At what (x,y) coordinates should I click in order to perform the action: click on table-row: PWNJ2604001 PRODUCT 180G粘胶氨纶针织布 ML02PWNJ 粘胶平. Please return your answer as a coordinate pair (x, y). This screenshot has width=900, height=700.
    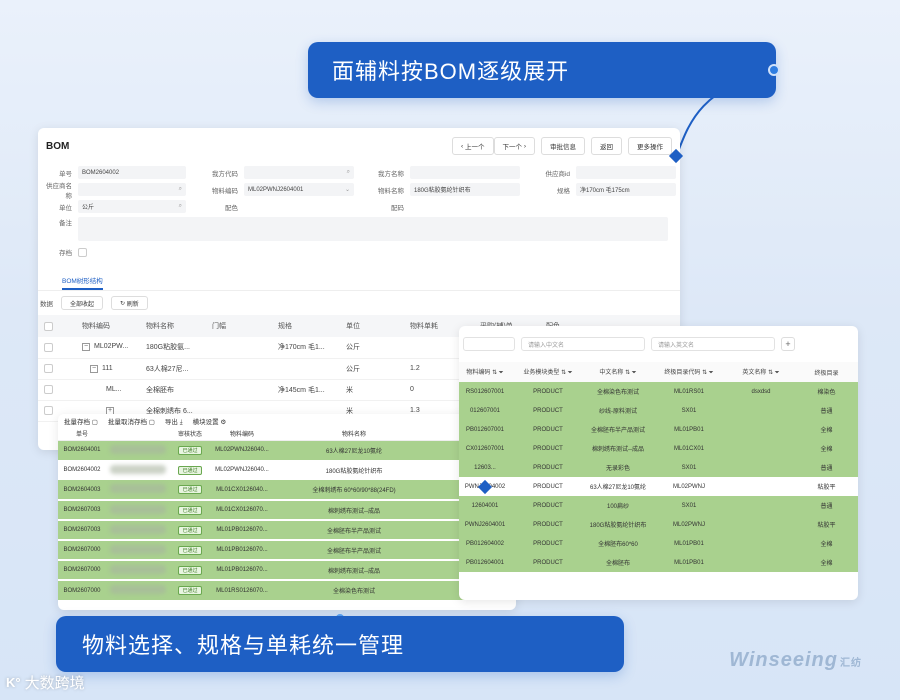
    Looking at the image, I should click on (658, 524).